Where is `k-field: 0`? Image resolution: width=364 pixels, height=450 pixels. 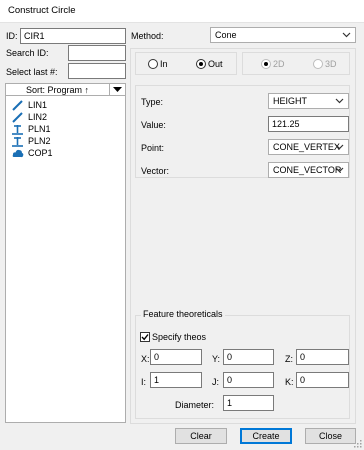
k-field: 0 is located at coordinates (322, 380).